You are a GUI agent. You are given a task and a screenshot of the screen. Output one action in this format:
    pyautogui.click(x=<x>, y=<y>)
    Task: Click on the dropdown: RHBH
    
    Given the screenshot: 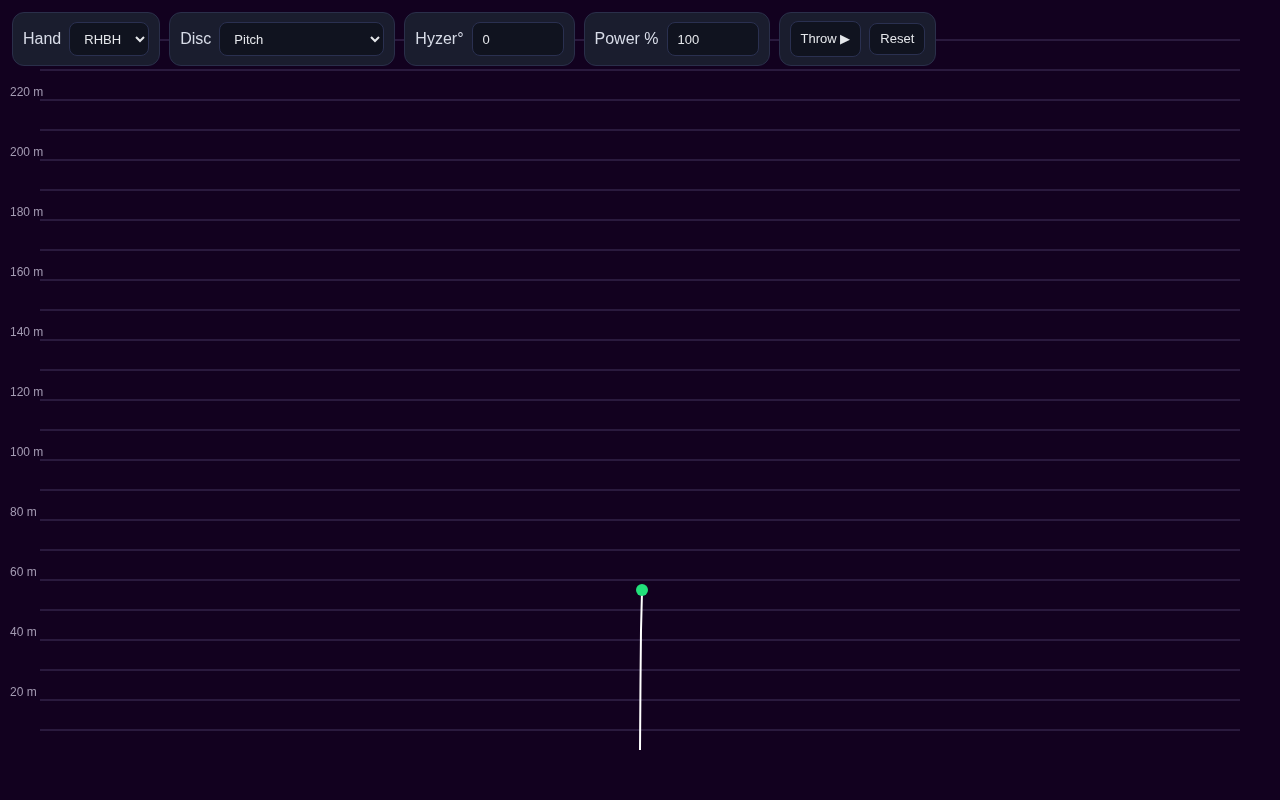 What is the action you would take?
    pyautogui.click(x=109, y=39)
    